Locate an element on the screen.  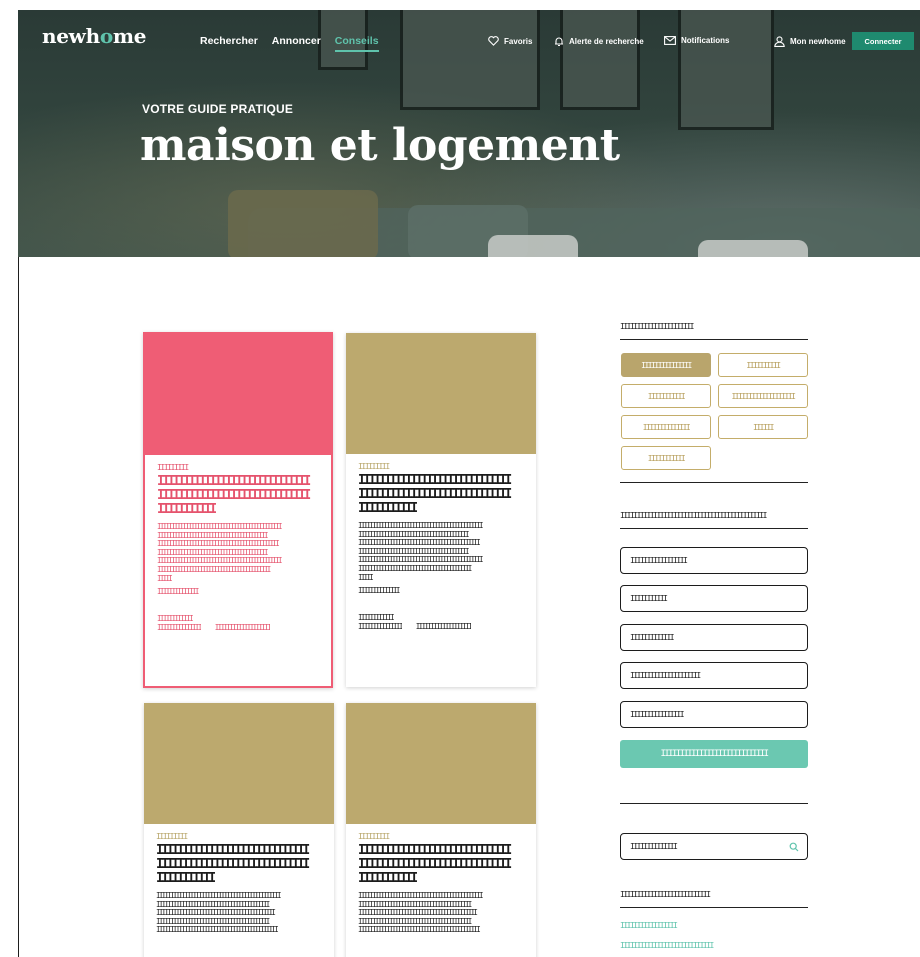
hero-kicker: VOTRE GUIDE PRATIQUE is located at coordinates (218, 109).